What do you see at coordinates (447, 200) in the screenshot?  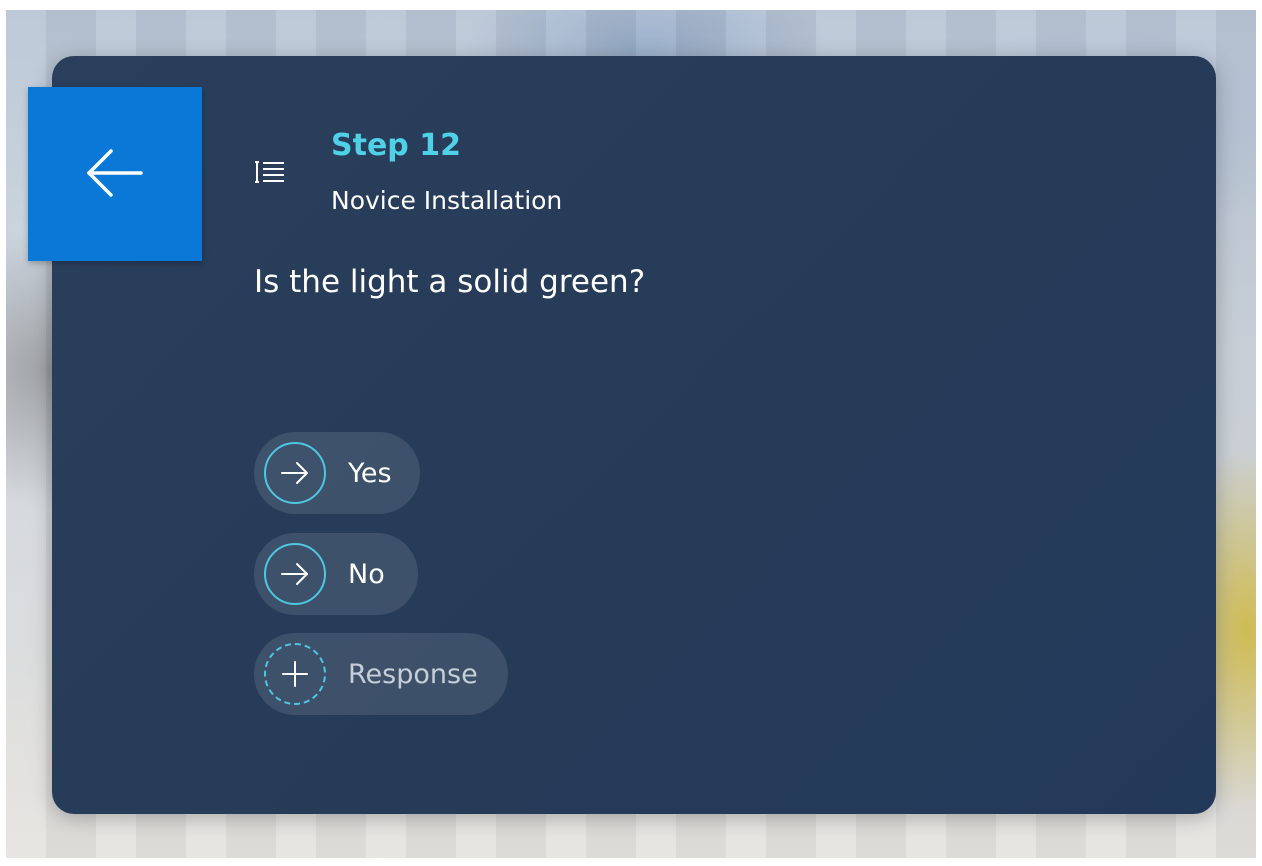 I see `step-subtitle: Novice Installation` at bounding box center [447, 200].